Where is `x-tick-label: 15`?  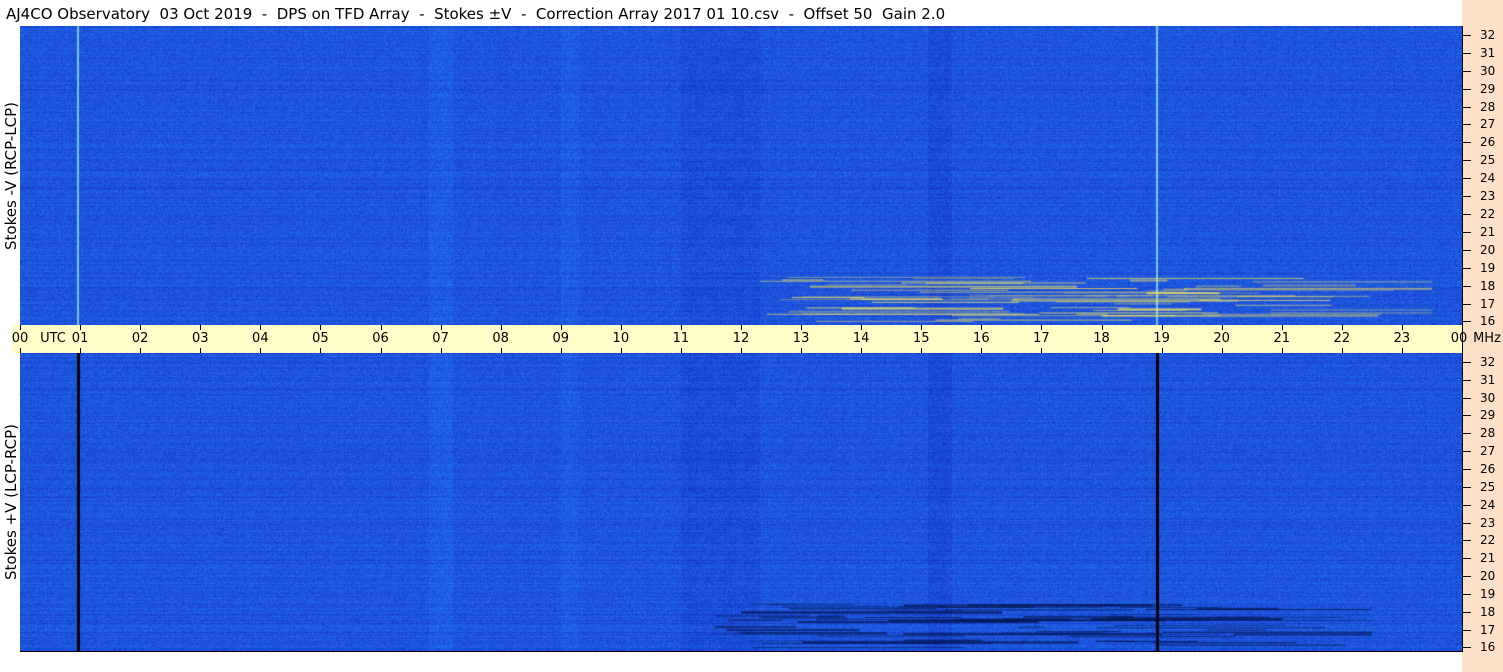 x-tick-label: 15 is located at coordinates (921, 338).